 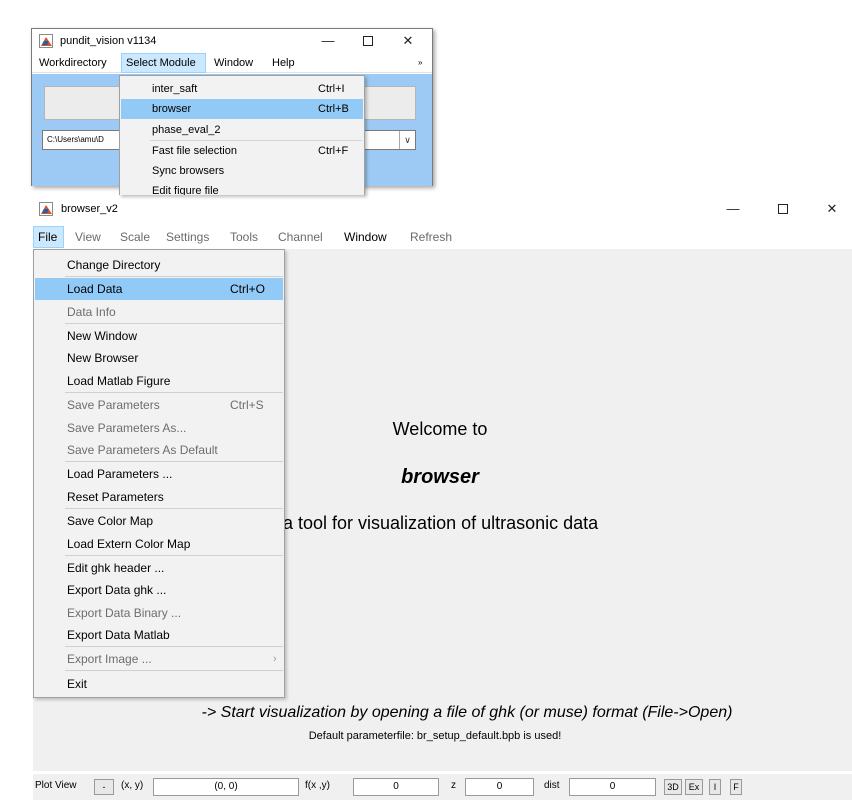 What do you see at coordinates (159, 659) in the screenshot?
I see `menu-item-export-image: Export Image ... ›` at bounding box center [159, 659].